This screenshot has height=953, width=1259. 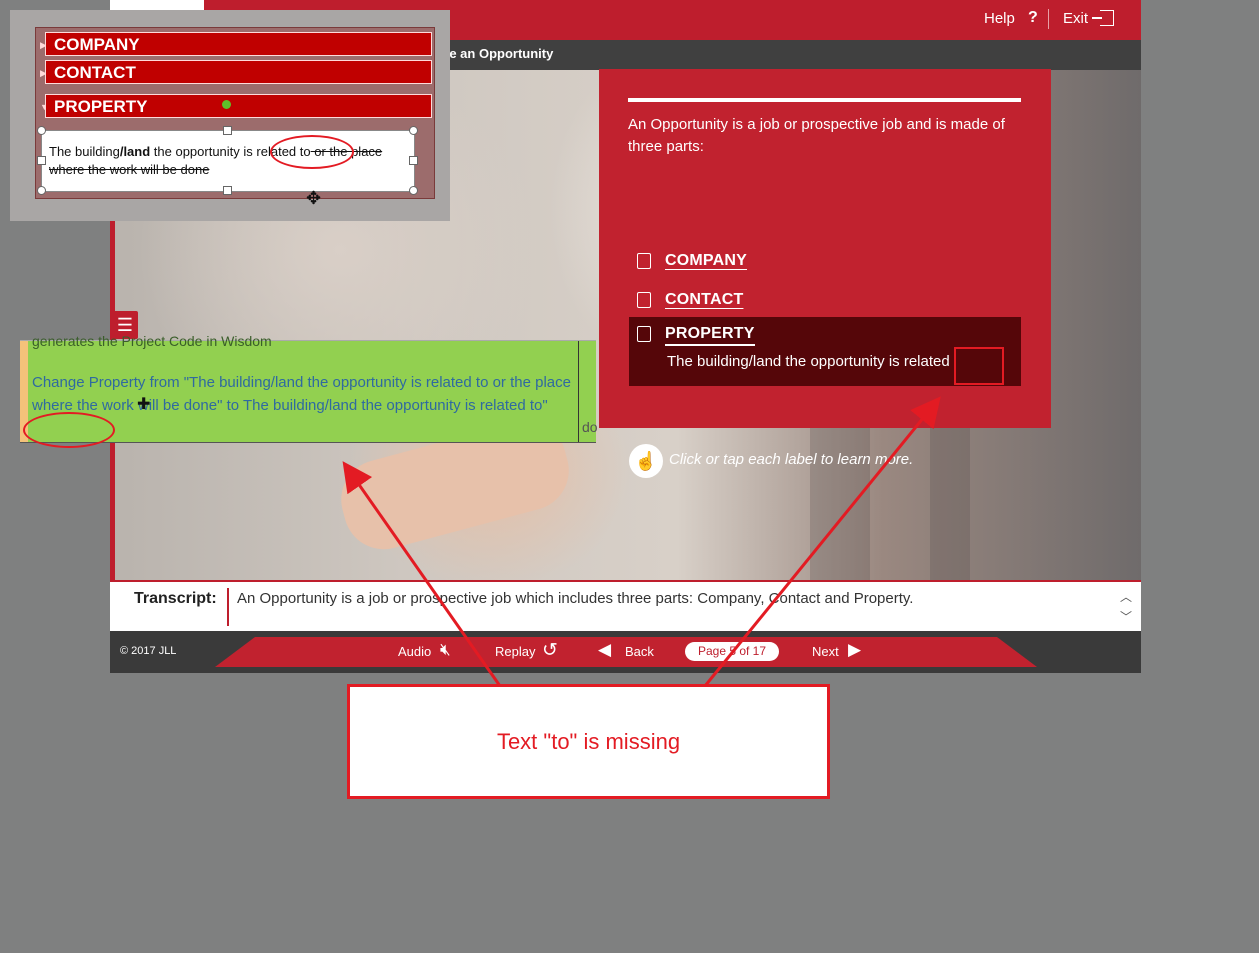 What do you see at coordinates (422, 574) in the screenshot?
I see `arrow-to-changelog` at bounding box center [422, 574].